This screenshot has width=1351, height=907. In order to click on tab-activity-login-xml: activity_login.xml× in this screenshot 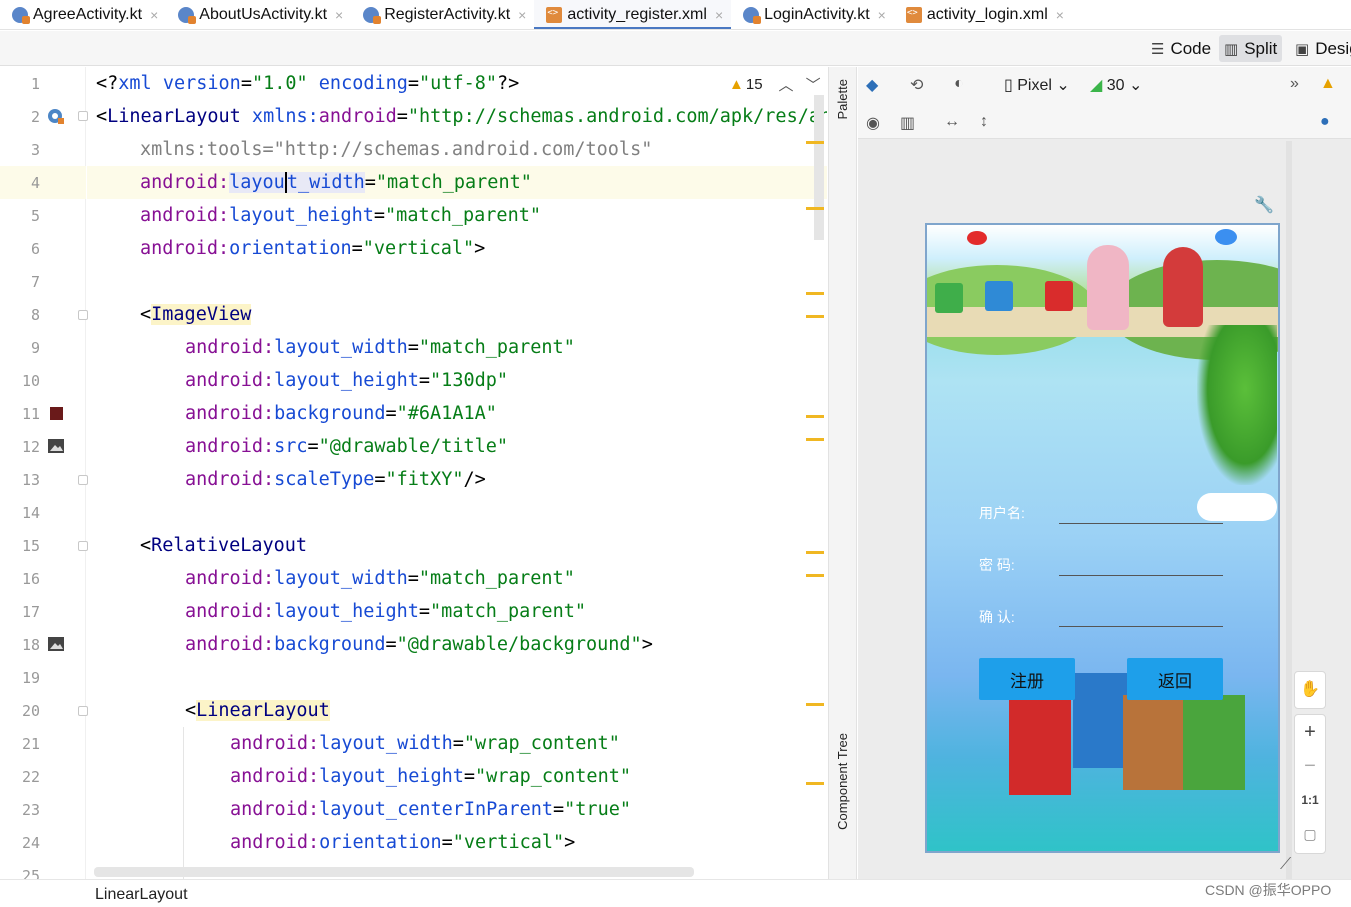, I will do `click(983, 14)`.